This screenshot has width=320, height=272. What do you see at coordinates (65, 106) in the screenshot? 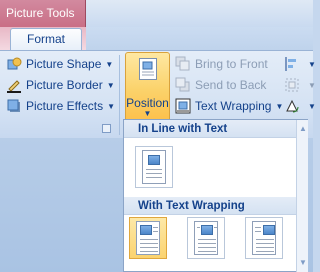
I see `picture-effects-label: Picture Effects` at bounding box center [65, 106].